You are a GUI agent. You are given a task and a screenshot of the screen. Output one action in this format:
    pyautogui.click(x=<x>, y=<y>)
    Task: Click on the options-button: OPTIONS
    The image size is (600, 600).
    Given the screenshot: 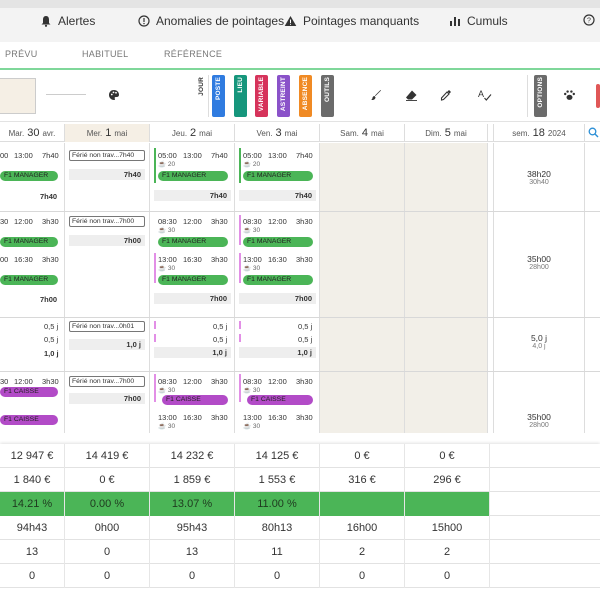 What is the action you would take?
    pyautogui.click(x=540, y=96)
    